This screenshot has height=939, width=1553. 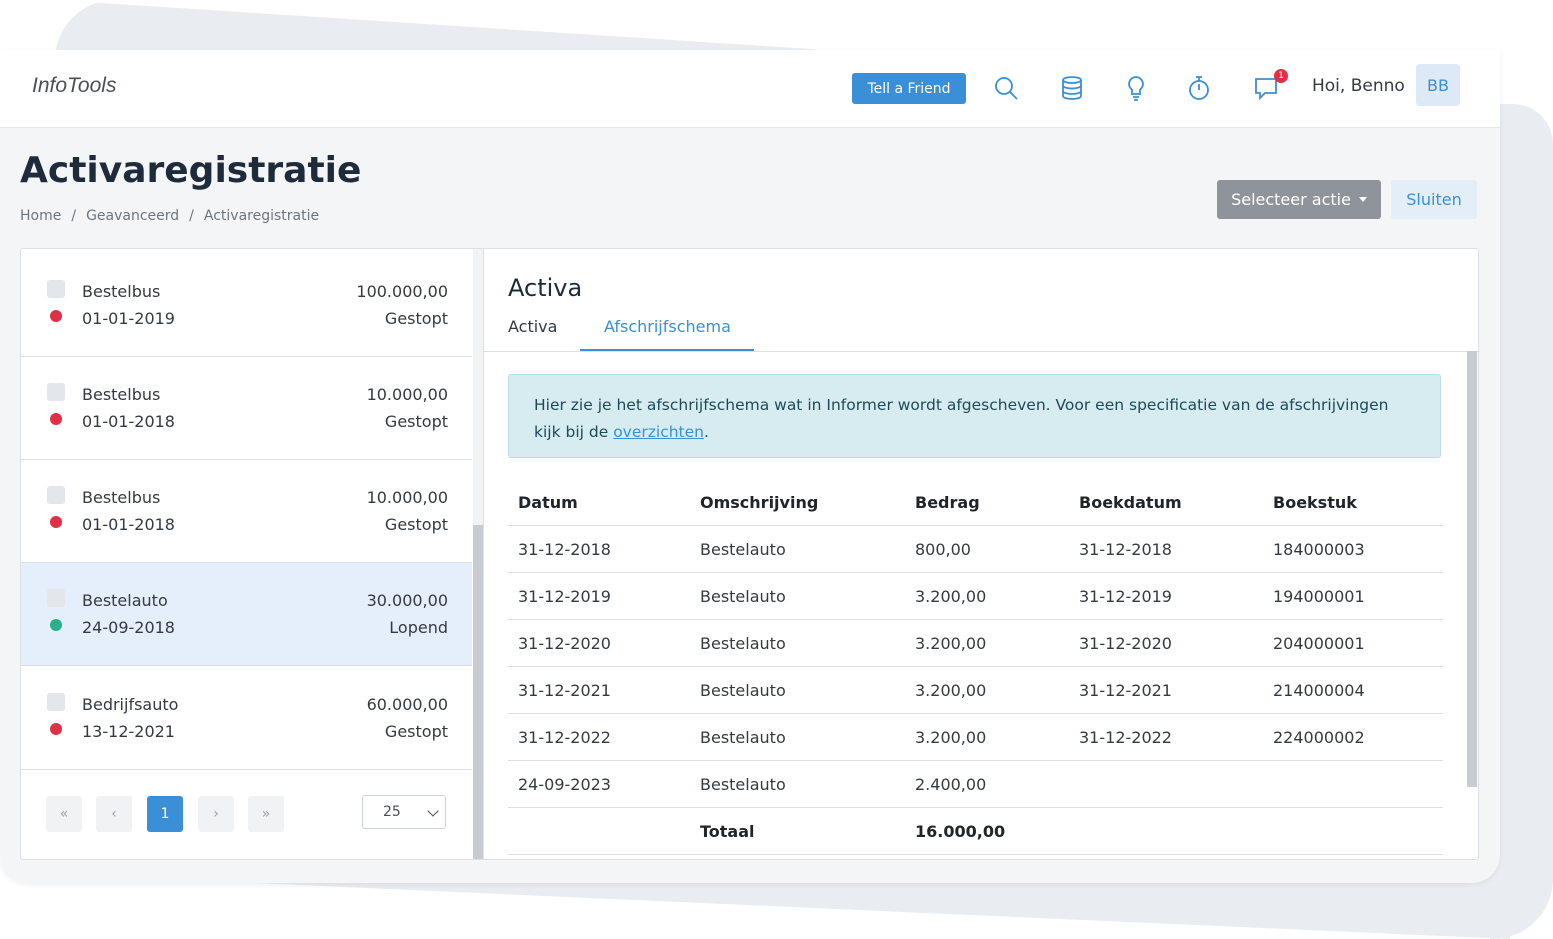 I want to click on column-header-boekdatum: Boekdatum, so click(x=1166, y=502).